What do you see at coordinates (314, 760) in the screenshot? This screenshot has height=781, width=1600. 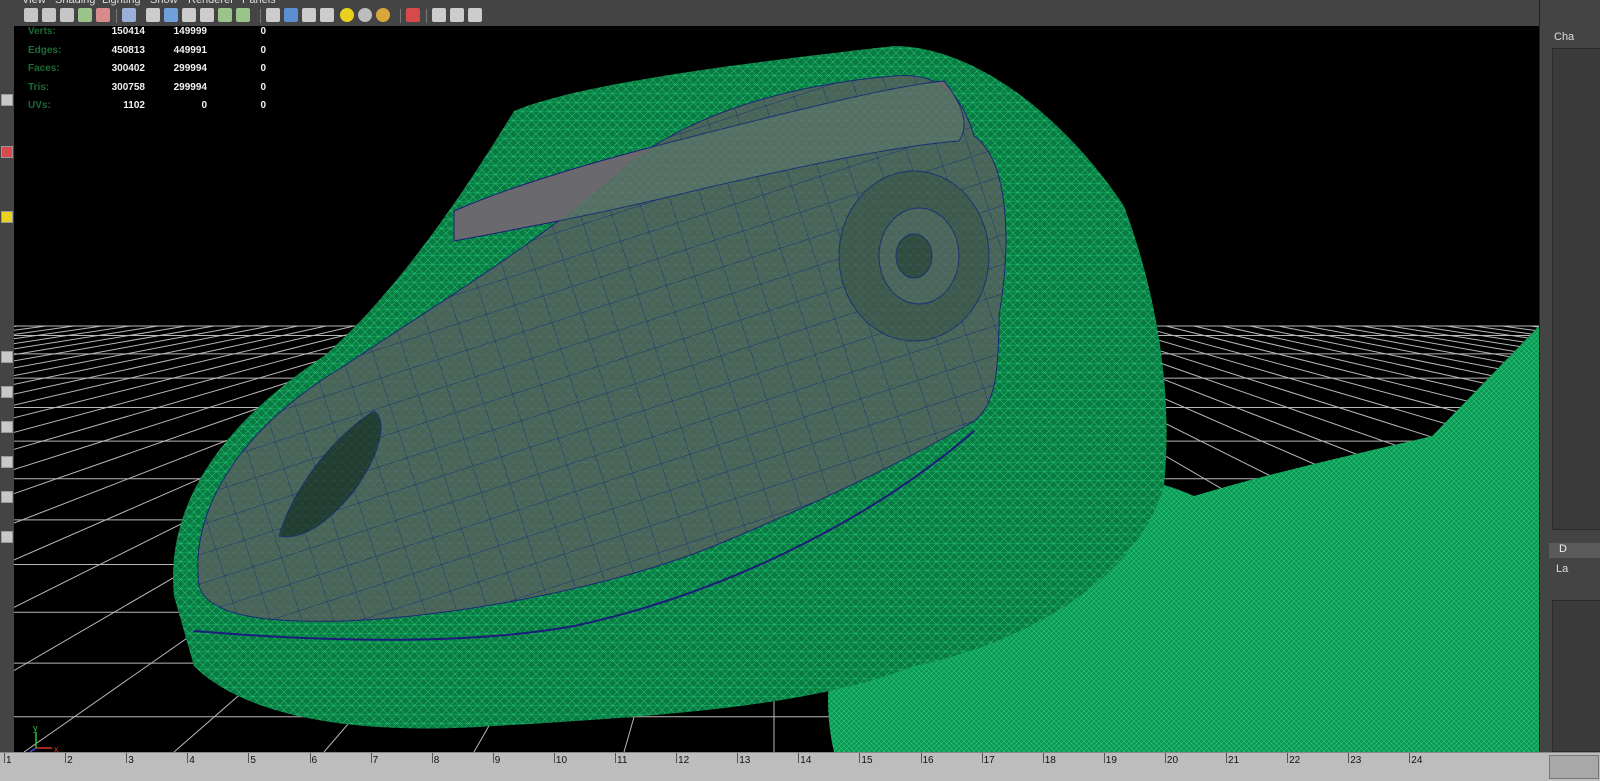 I see `timeline-tick-label: 6` at bounding box center [314, 760].